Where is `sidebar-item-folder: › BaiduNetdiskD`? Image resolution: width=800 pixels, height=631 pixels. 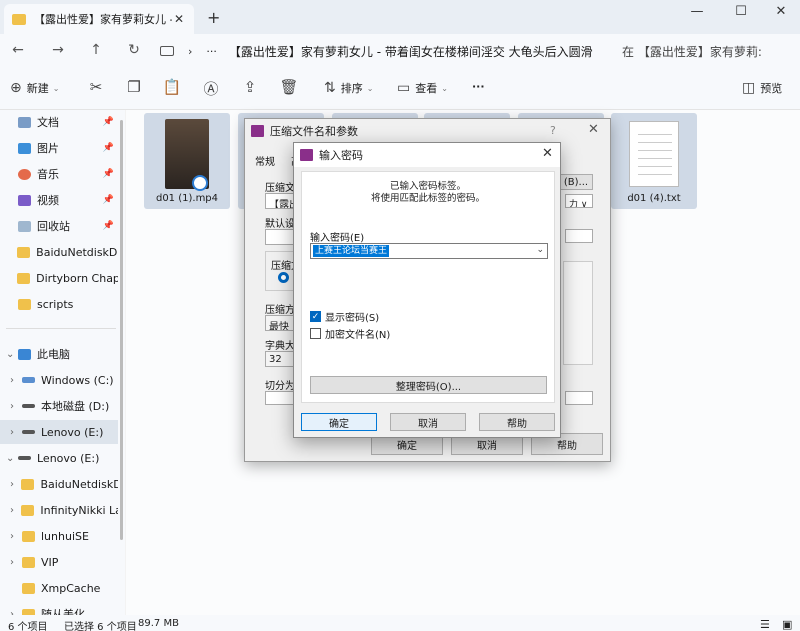
sidebar-item-folder: › BaiduNetdiskD is located at coordinates (59, 484).